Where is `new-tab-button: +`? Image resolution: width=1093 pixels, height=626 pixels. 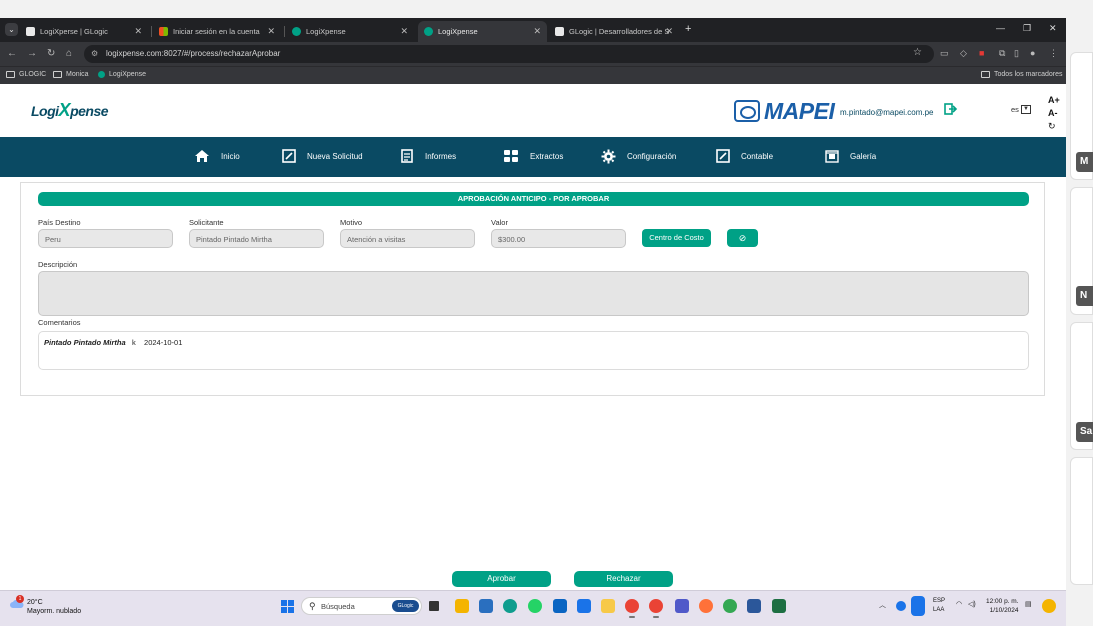 new-tab-button: + is located at coordinates (688, 29).